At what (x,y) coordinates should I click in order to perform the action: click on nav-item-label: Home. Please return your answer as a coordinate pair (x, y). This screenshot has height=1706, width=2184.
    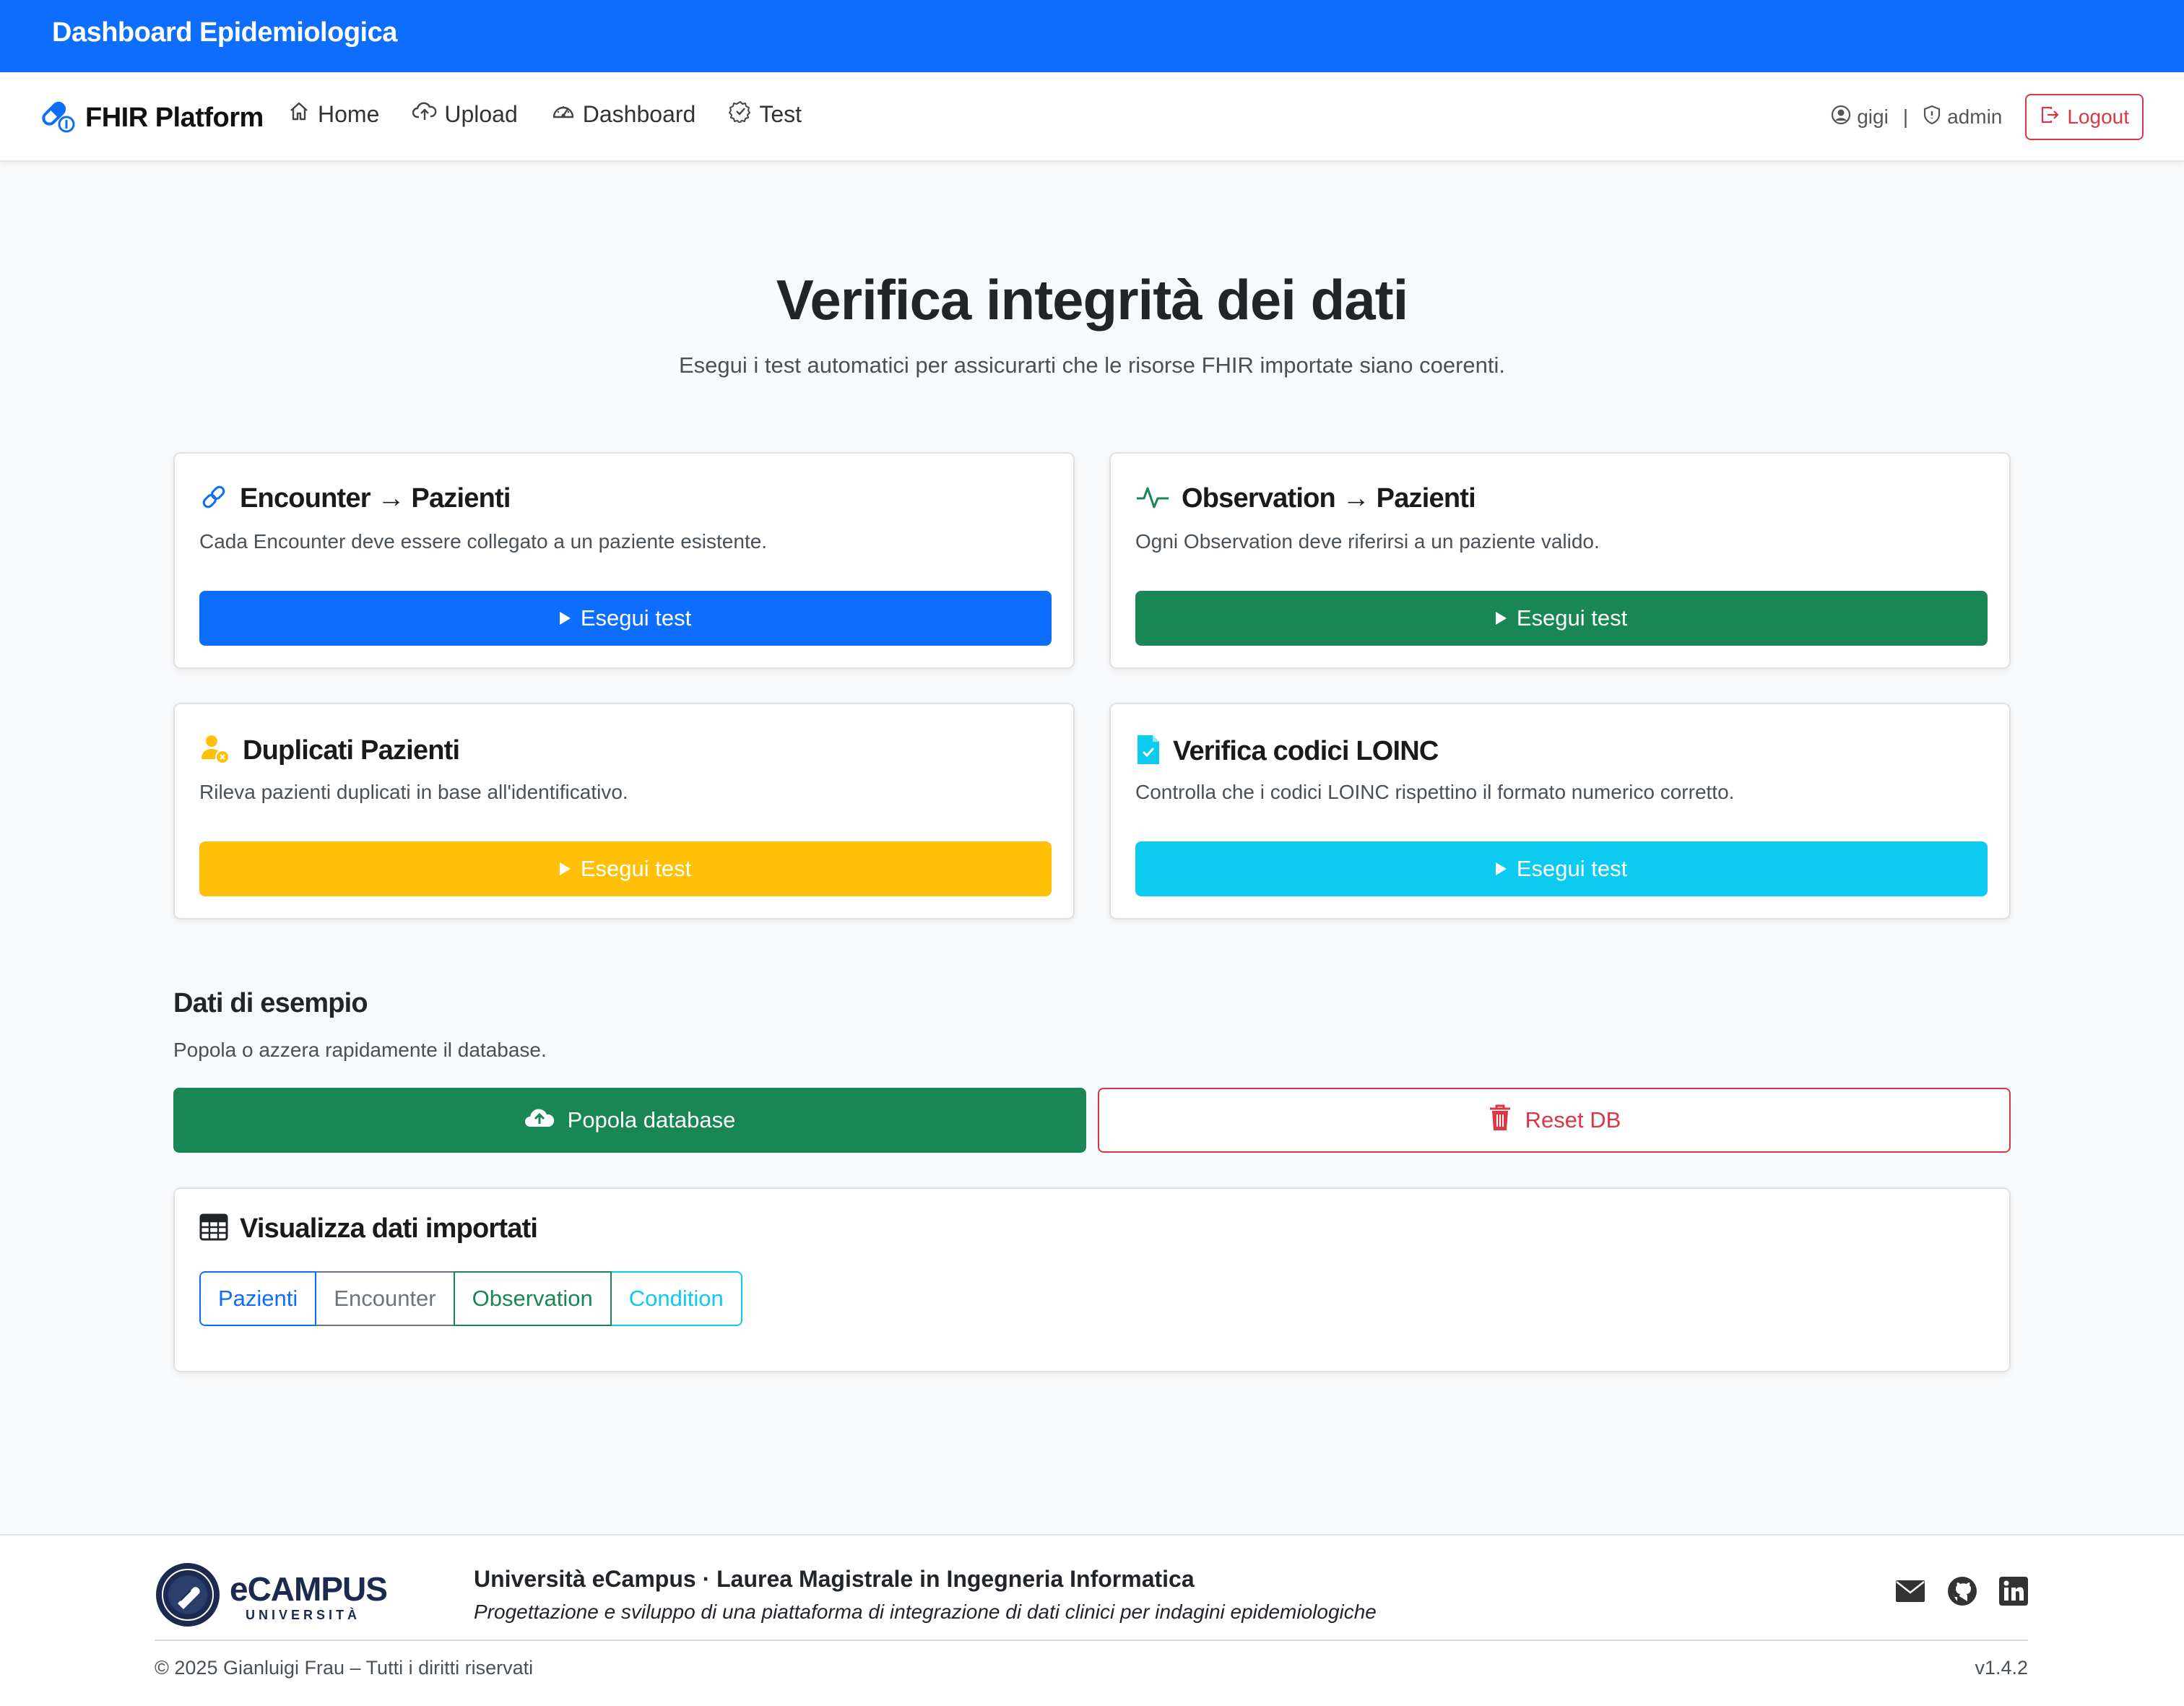
    Looking at the image, I should click on (349, 114).